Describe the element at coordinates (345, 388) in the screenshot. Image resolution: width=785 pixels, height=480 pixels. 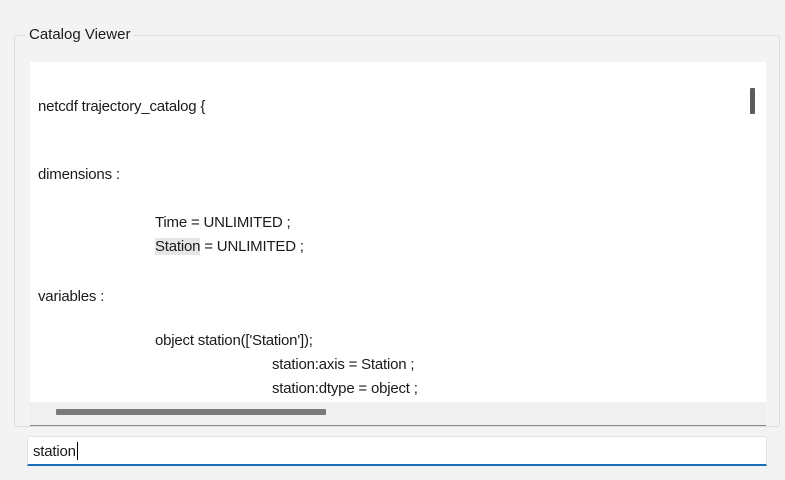
I see `content-line: station:dtype = object ;` at that location.